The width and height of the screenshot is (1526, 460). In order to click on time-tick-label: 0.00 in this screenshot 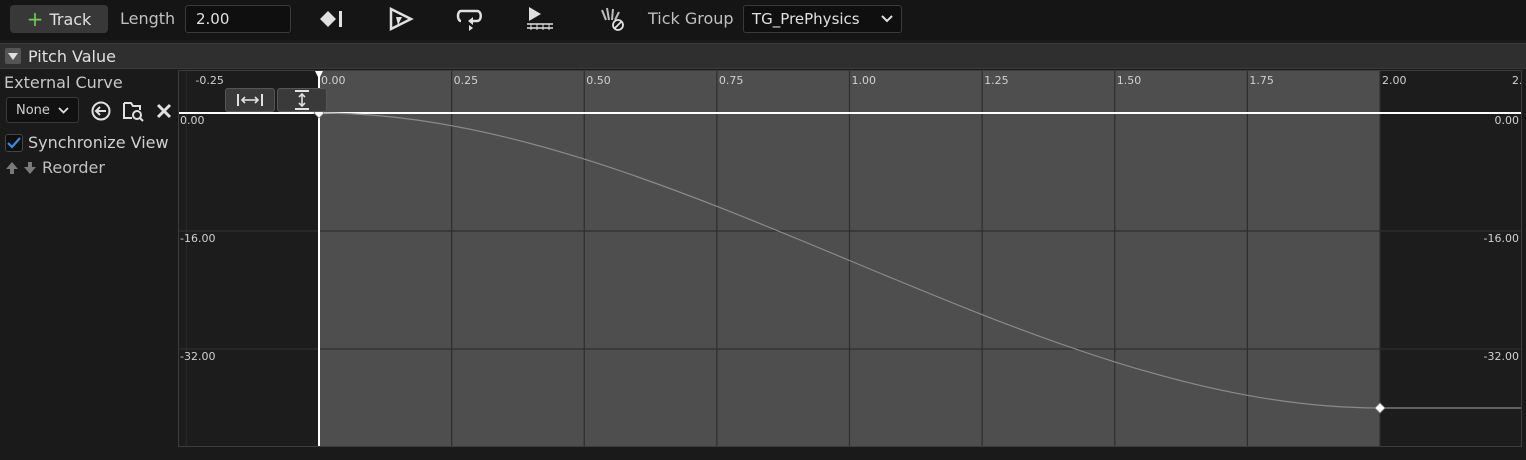, I will do `click(333, 80)`.